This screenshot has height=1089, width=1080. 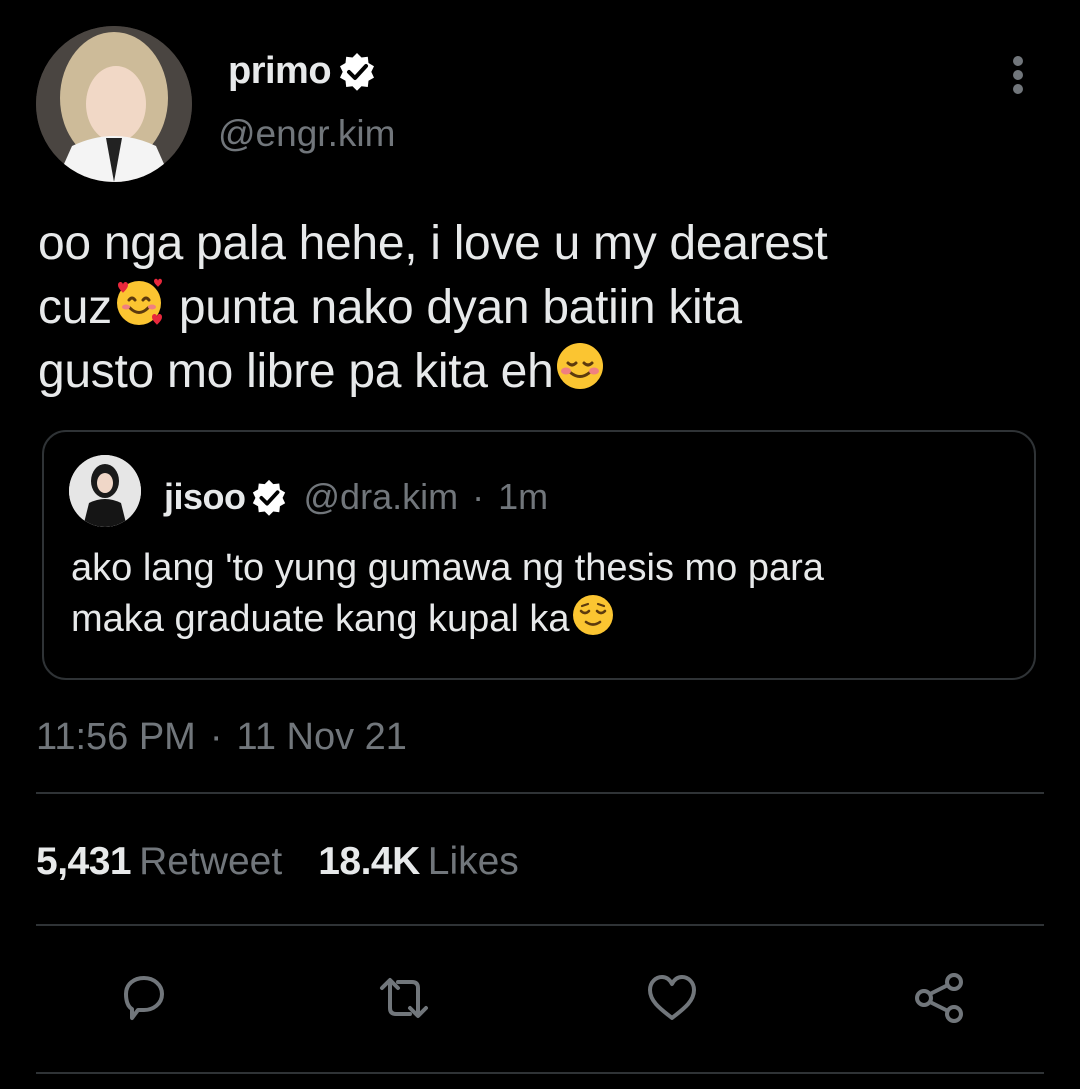 I want to click on quote-display-name: jisoo, so click(x=205, y=497).